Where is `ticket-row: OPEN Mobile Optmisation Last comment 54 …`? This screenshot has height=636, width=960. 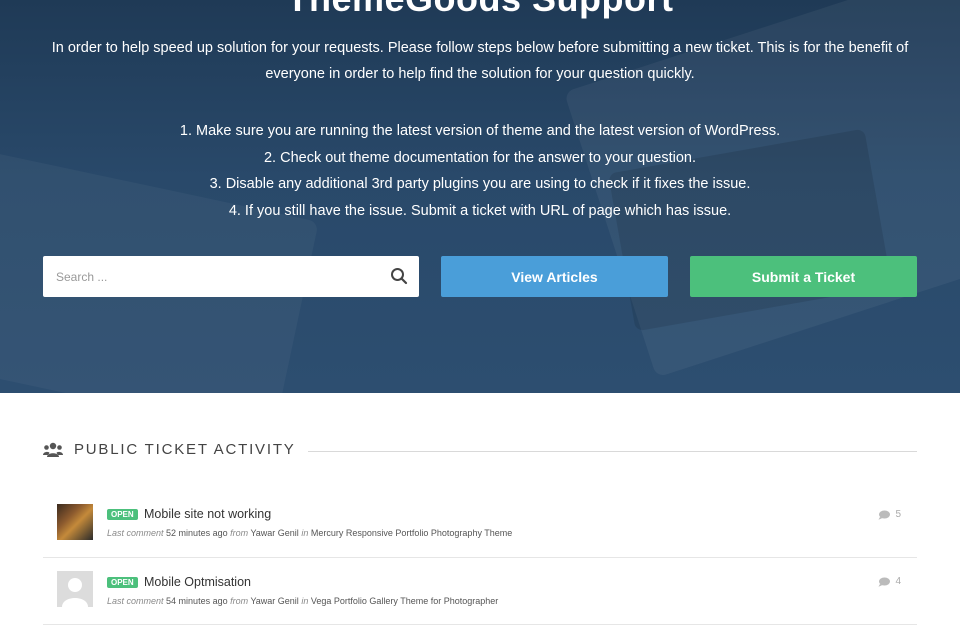 ticket-row: OPEN Mobile Optmisation Last comment 54 … is located at coordinates (480, 591).